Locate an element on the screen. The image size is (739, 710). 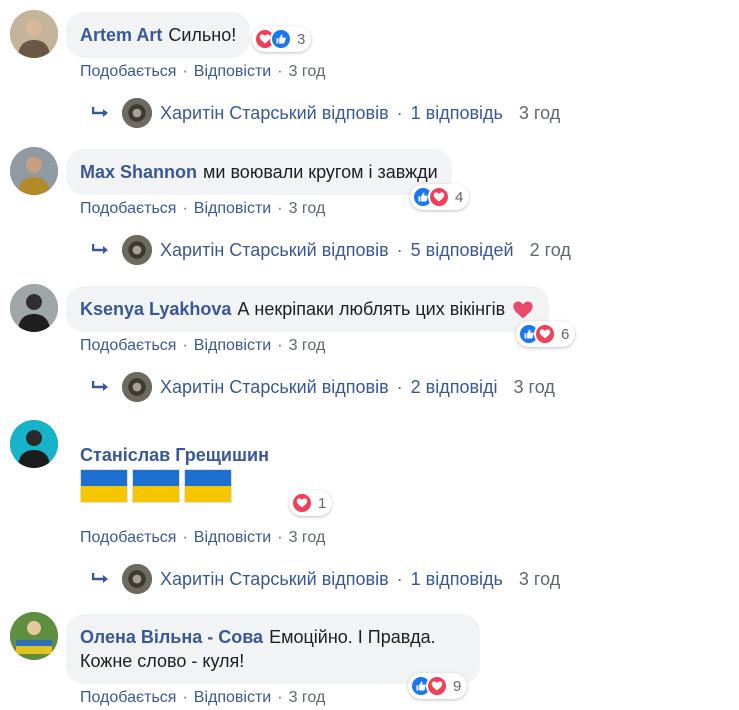
reply-count: 2 відповіді is located at coordinates (454, 387).